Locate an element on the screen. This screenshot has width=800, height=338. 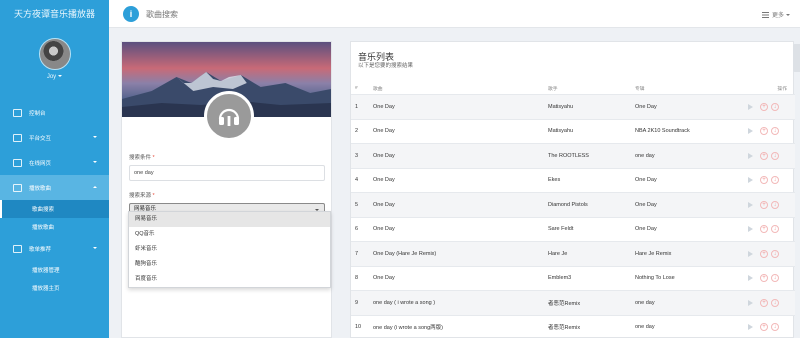
results-subtitle: 以下是您要的搜索结果 is located at coordinates (386, 66).